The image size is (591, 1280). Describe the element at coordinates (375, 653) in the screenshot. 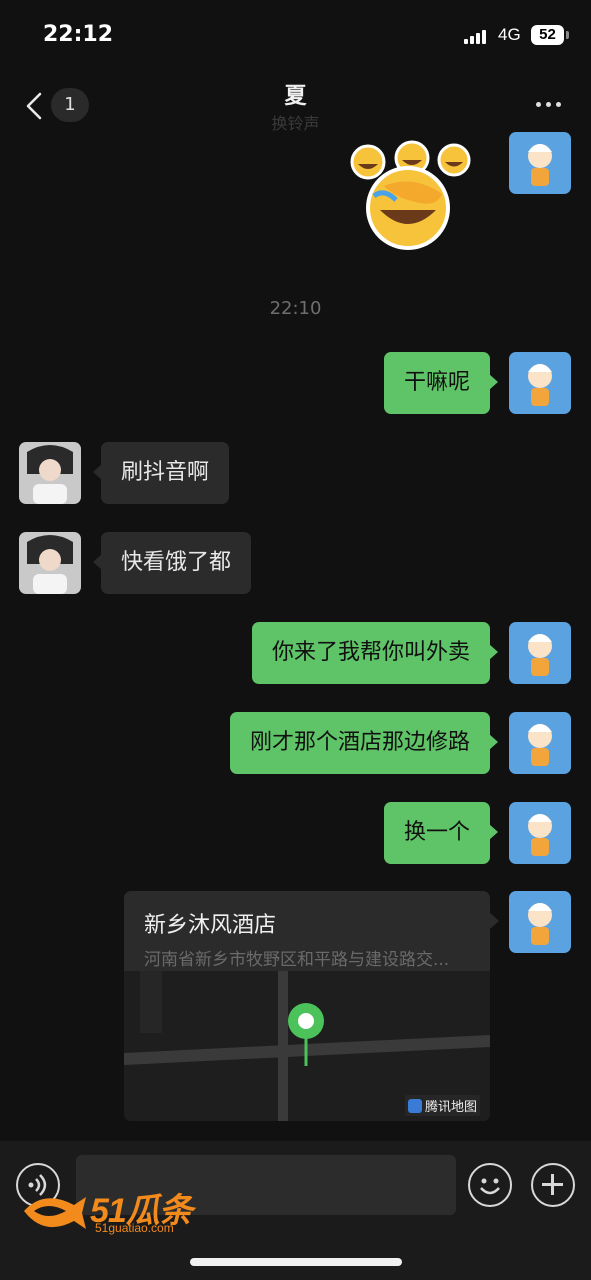

I see `outgoing-message: 你来了我帮你叫外卖` at that location.